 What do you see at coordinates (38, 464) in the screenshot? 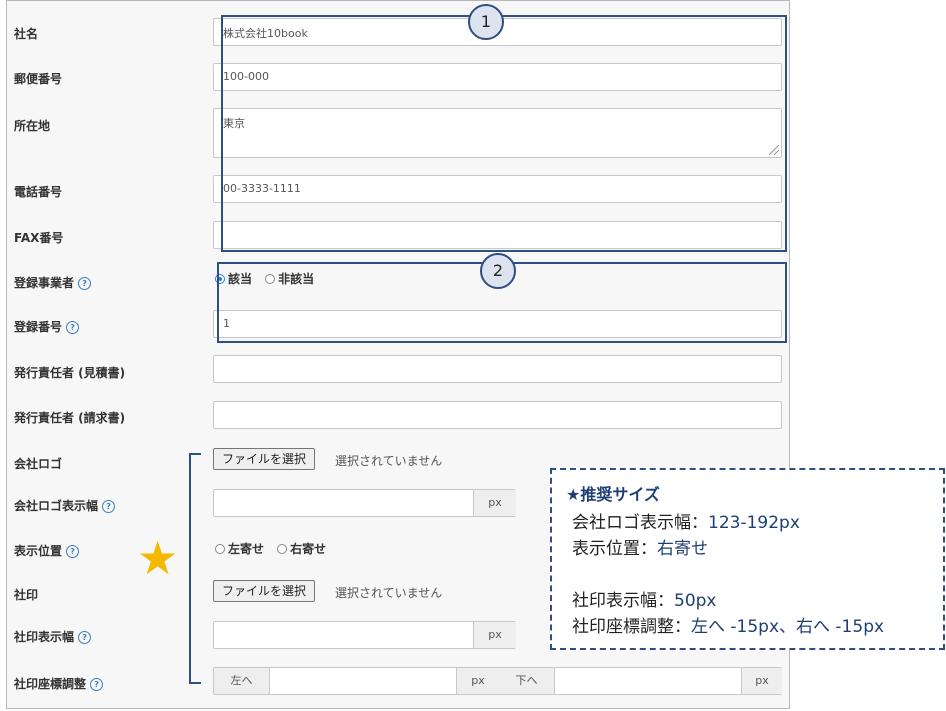
I see `logo-label: 会社ロゴ` at bounding box center [38, 464].